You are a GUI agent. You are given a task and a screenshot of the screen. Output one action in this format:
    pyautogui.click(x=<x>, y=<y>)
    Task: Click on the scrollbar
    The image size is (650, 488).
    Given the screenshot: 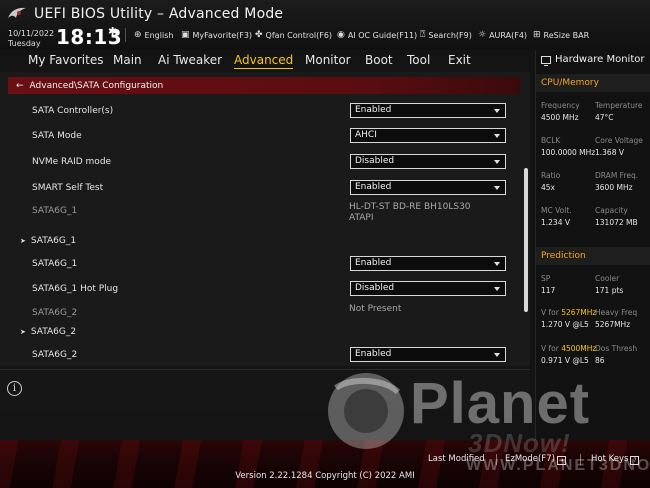 What is the action you would take?
    pyautogui.click(x=526, y=240)
    